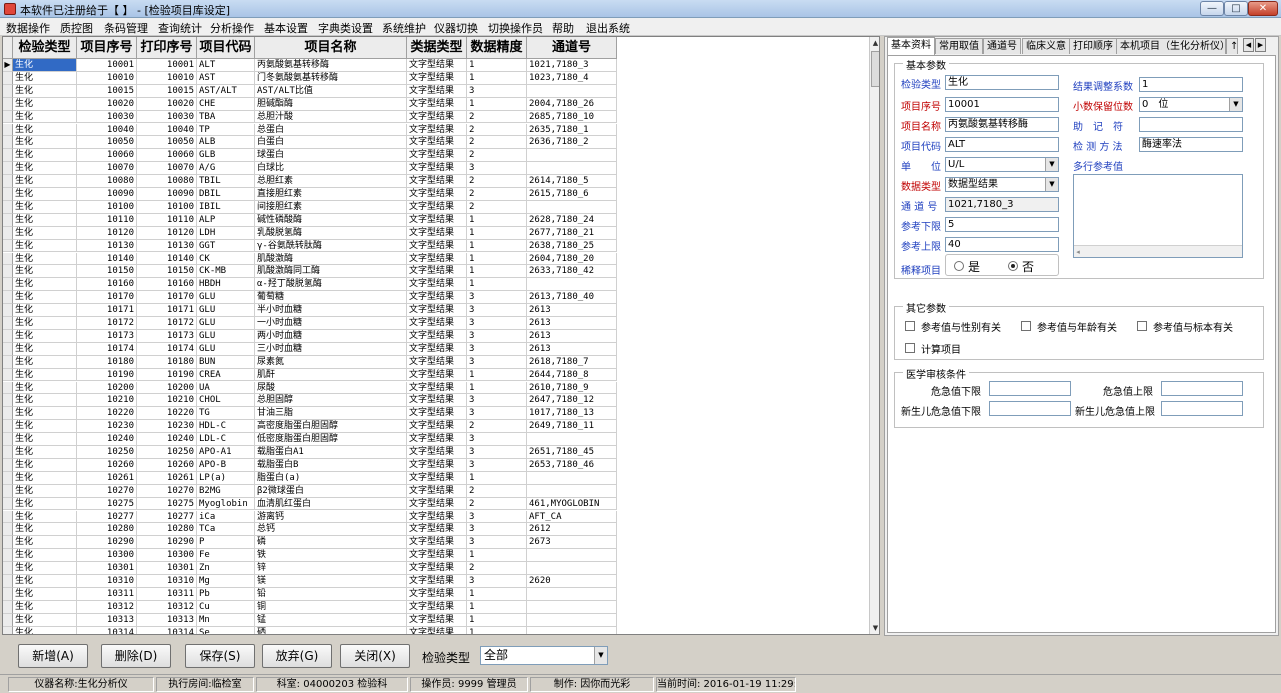 This screenshot has width=1281, height=693. Describe the element at coordinates (107, 349) in the screenshot. I see `cell-item-seq: 10174` at that location.